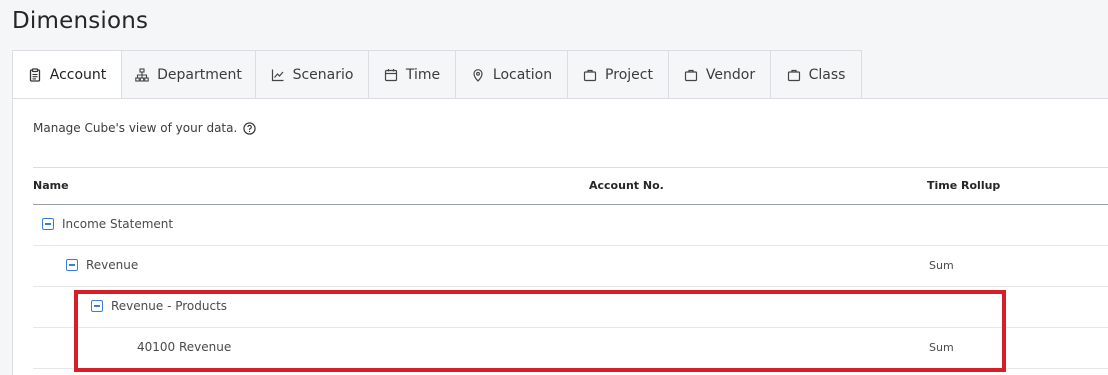  What do you see at coordinates (570, 348) in the screenshot?
I see `table-row: 40100 Revenue Sum` at bounding box center [570, 348].